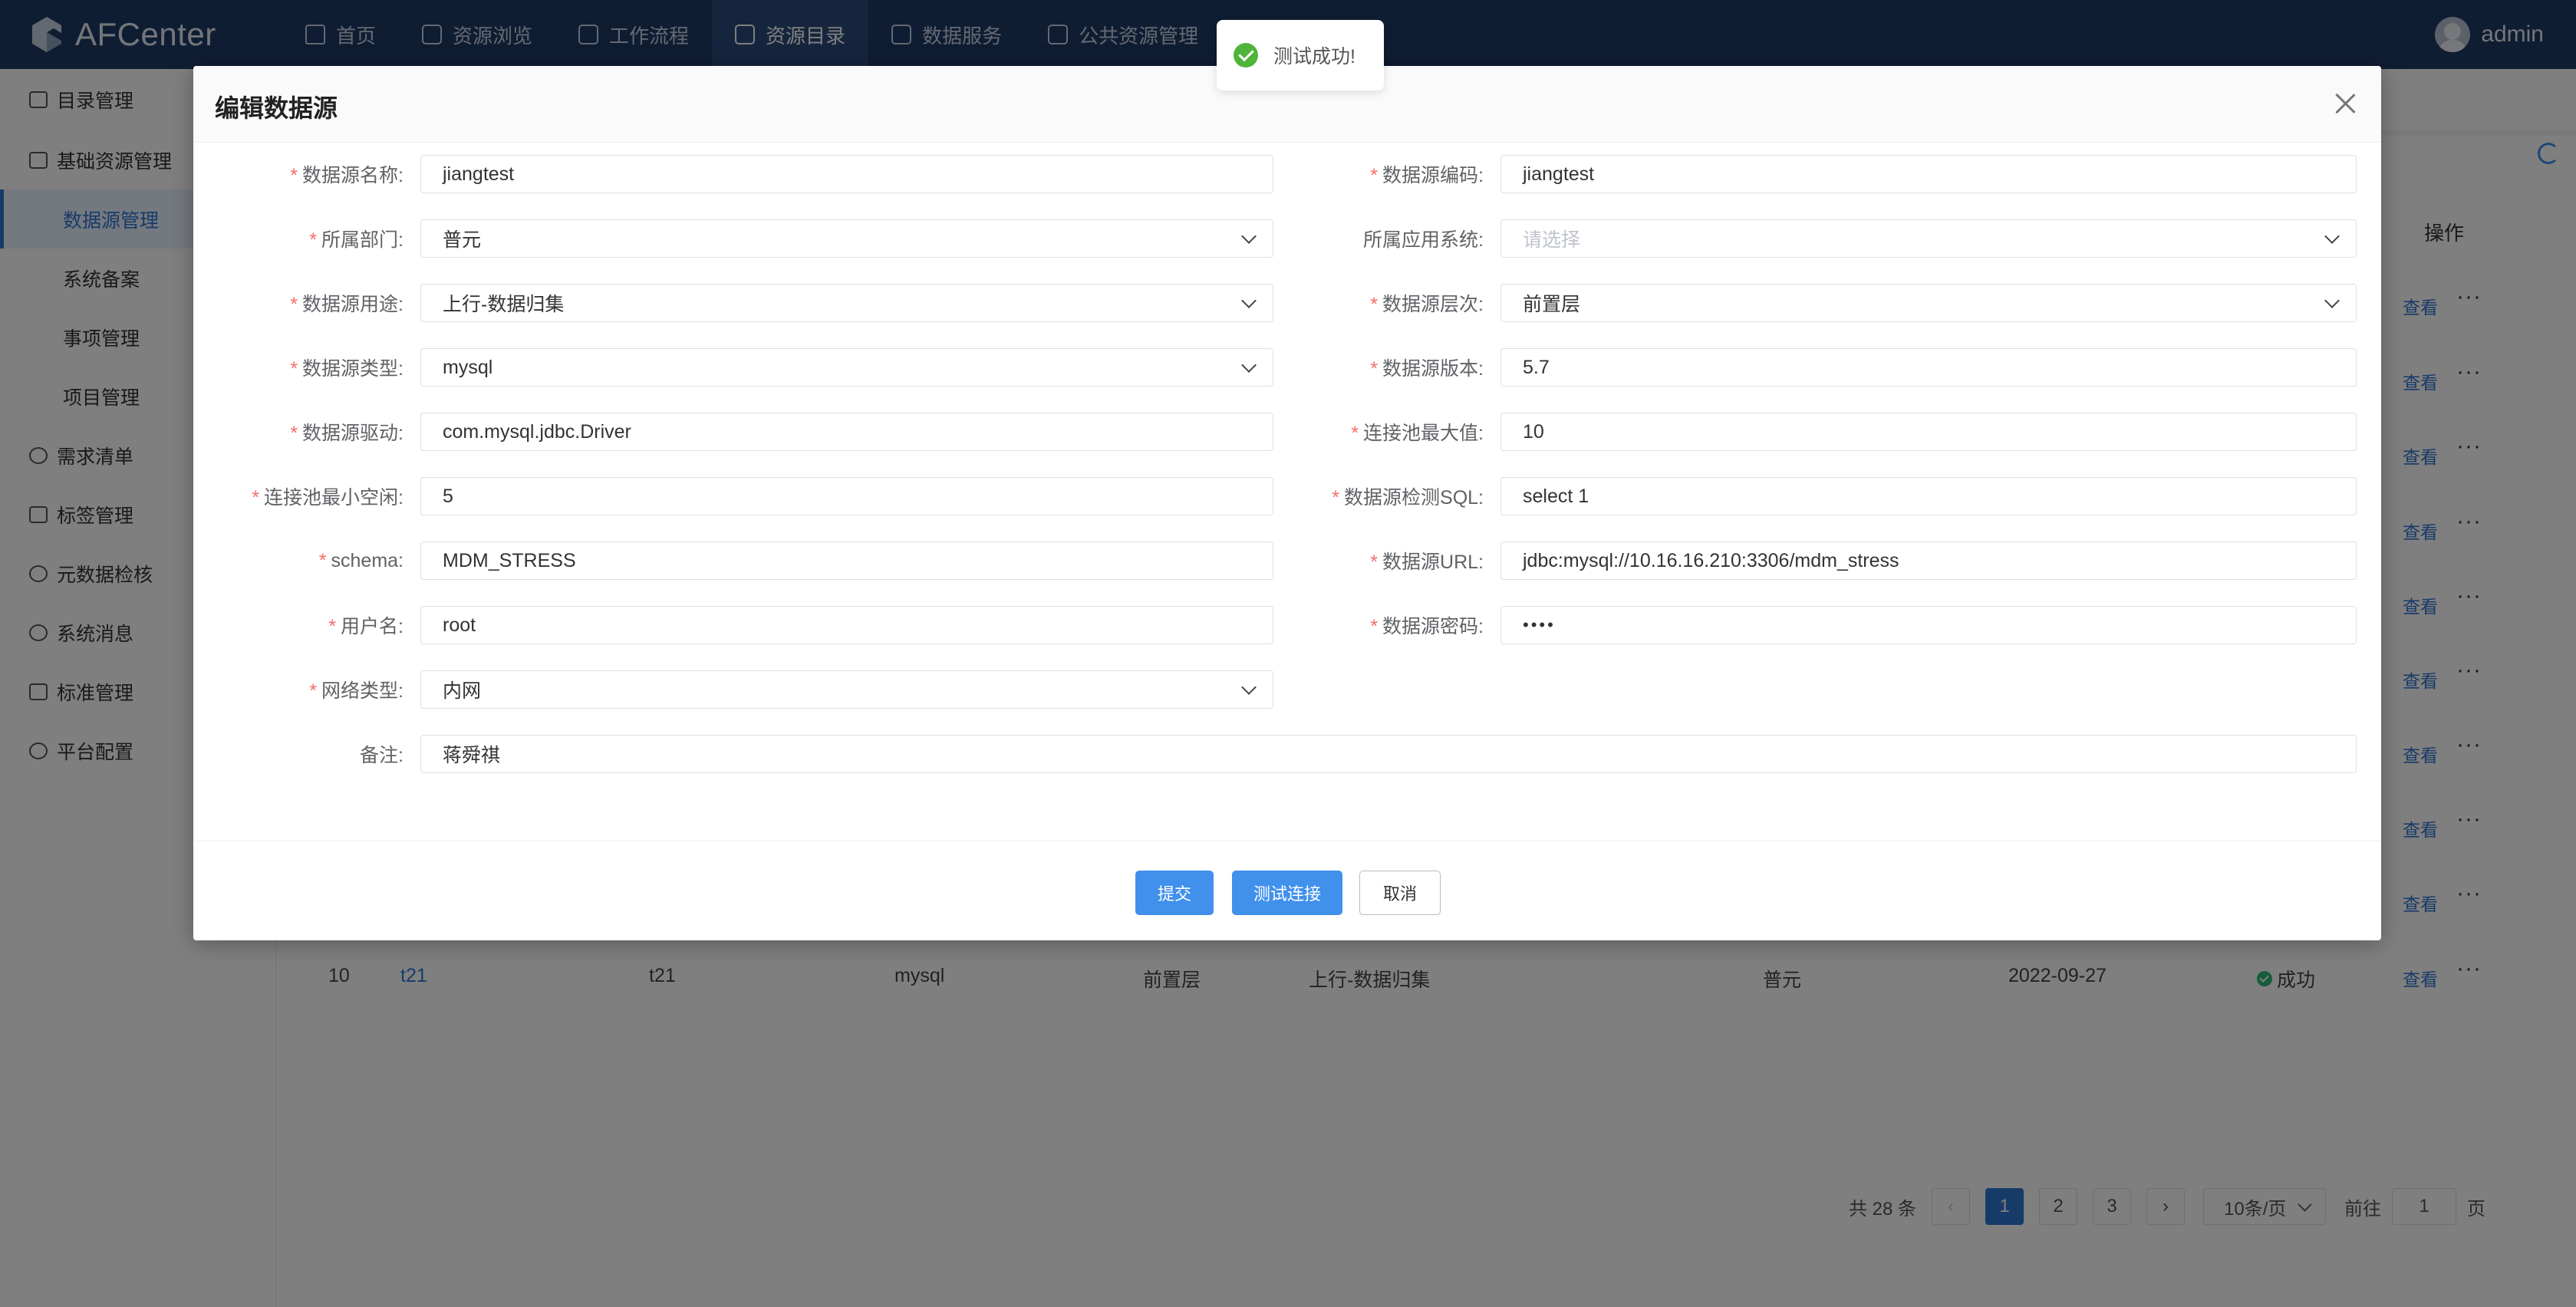 The height and width of the screenshot is (1307, 2576). What do you see at coordinates (328, 498) in the screenshot?
I see `pool-min-label: * 连接池最小空闲:` at bounding box center [328, 498].